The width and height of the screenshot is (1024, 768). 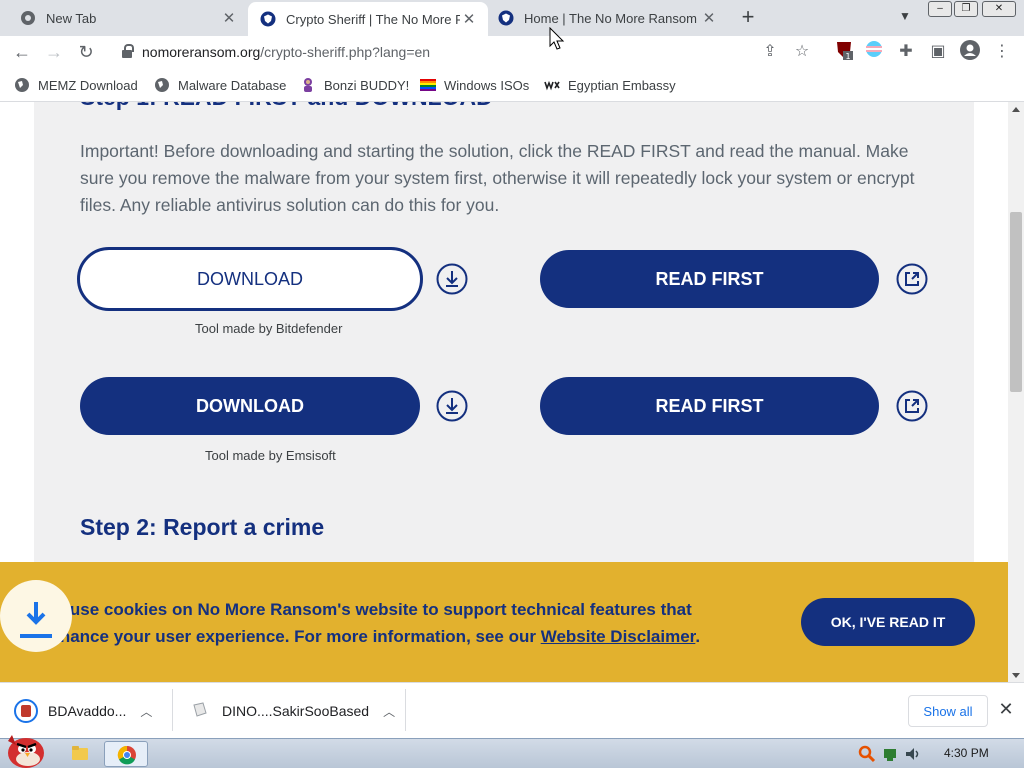 What do you see at coordinates (71, 18) in the screenshot?
I see `tab-title: New Tab` at bounding box center [71, 18].